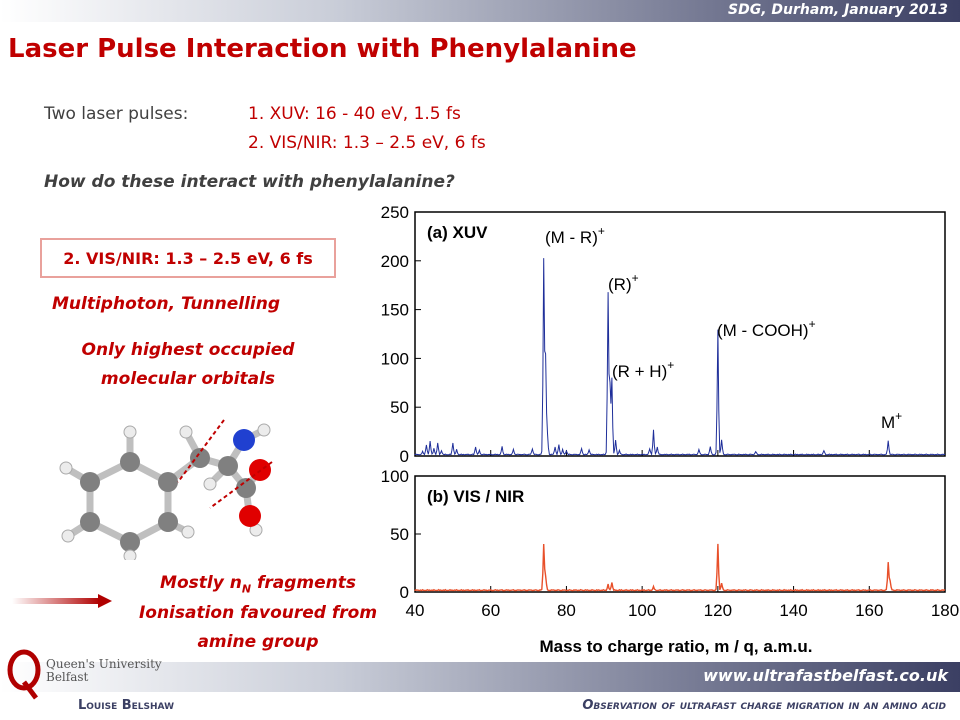 This screenshot has height=720, width=960. I want to click on website-link: www.ultrafastbelfast.co.uk, so click(825, 675).